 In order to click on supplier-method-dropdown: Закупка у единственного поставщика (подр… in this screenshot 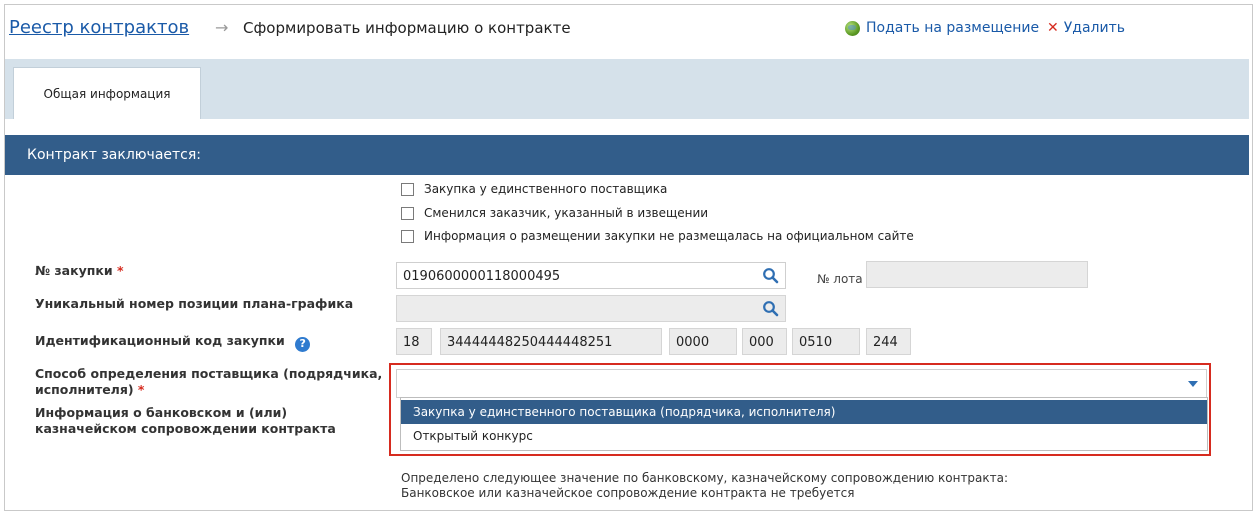, I will do `click(804, 424)`.